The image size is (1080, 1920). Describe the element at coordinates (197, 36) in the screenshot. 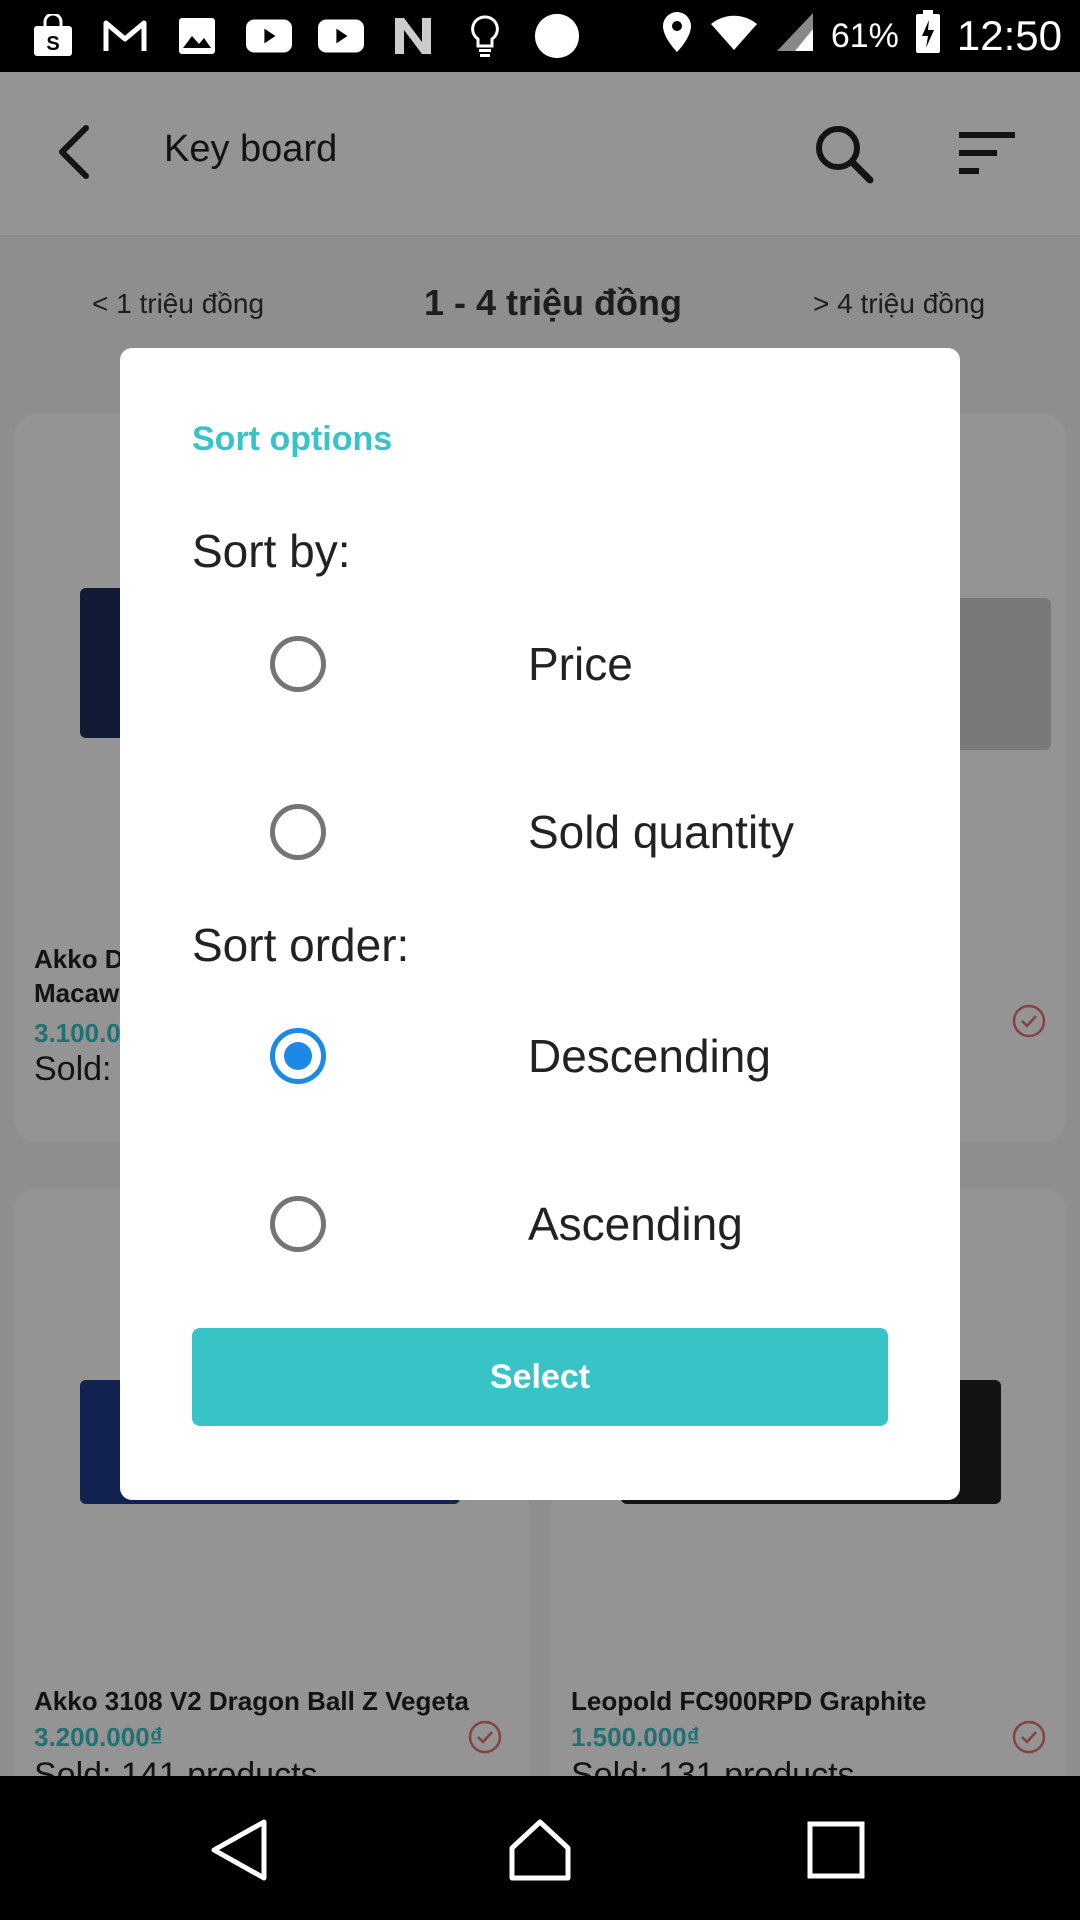

I see `image-icon` at that location.